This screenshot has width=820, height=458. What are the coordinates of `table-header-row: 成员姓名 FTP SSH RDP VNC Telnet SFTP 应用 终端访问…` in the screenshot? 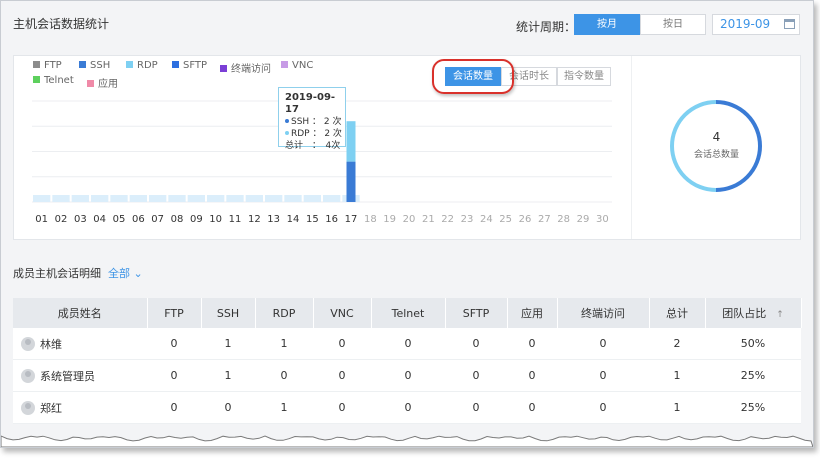 It's located at (407, 313).